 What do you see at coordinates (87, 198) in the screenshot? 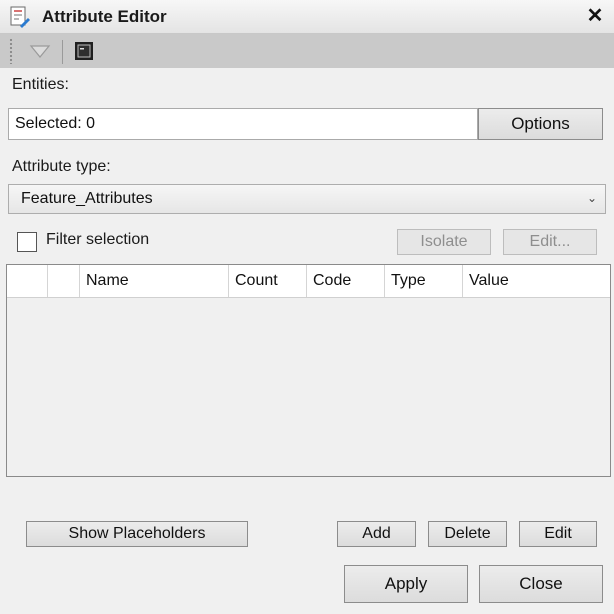
I see `attribute-type-value: Feature_Attributes` at bounding box center [87, 198].